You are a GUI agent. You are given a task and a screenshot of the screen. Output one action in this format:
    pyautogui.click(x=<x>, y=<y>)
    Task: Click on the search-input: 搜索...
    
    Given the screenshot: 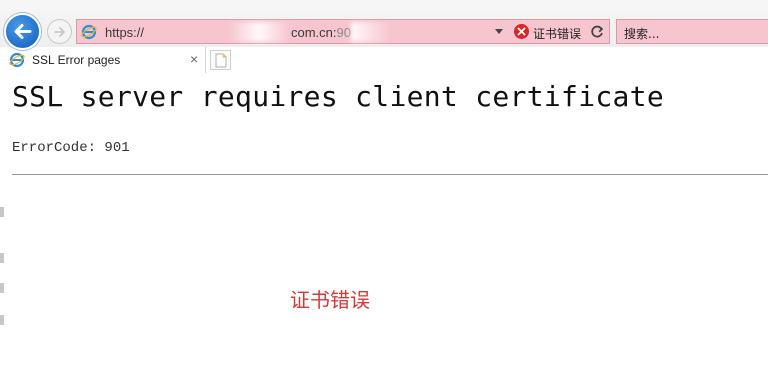 What is the action you would take?
    pyautogui.click(x=692, y=31)
    